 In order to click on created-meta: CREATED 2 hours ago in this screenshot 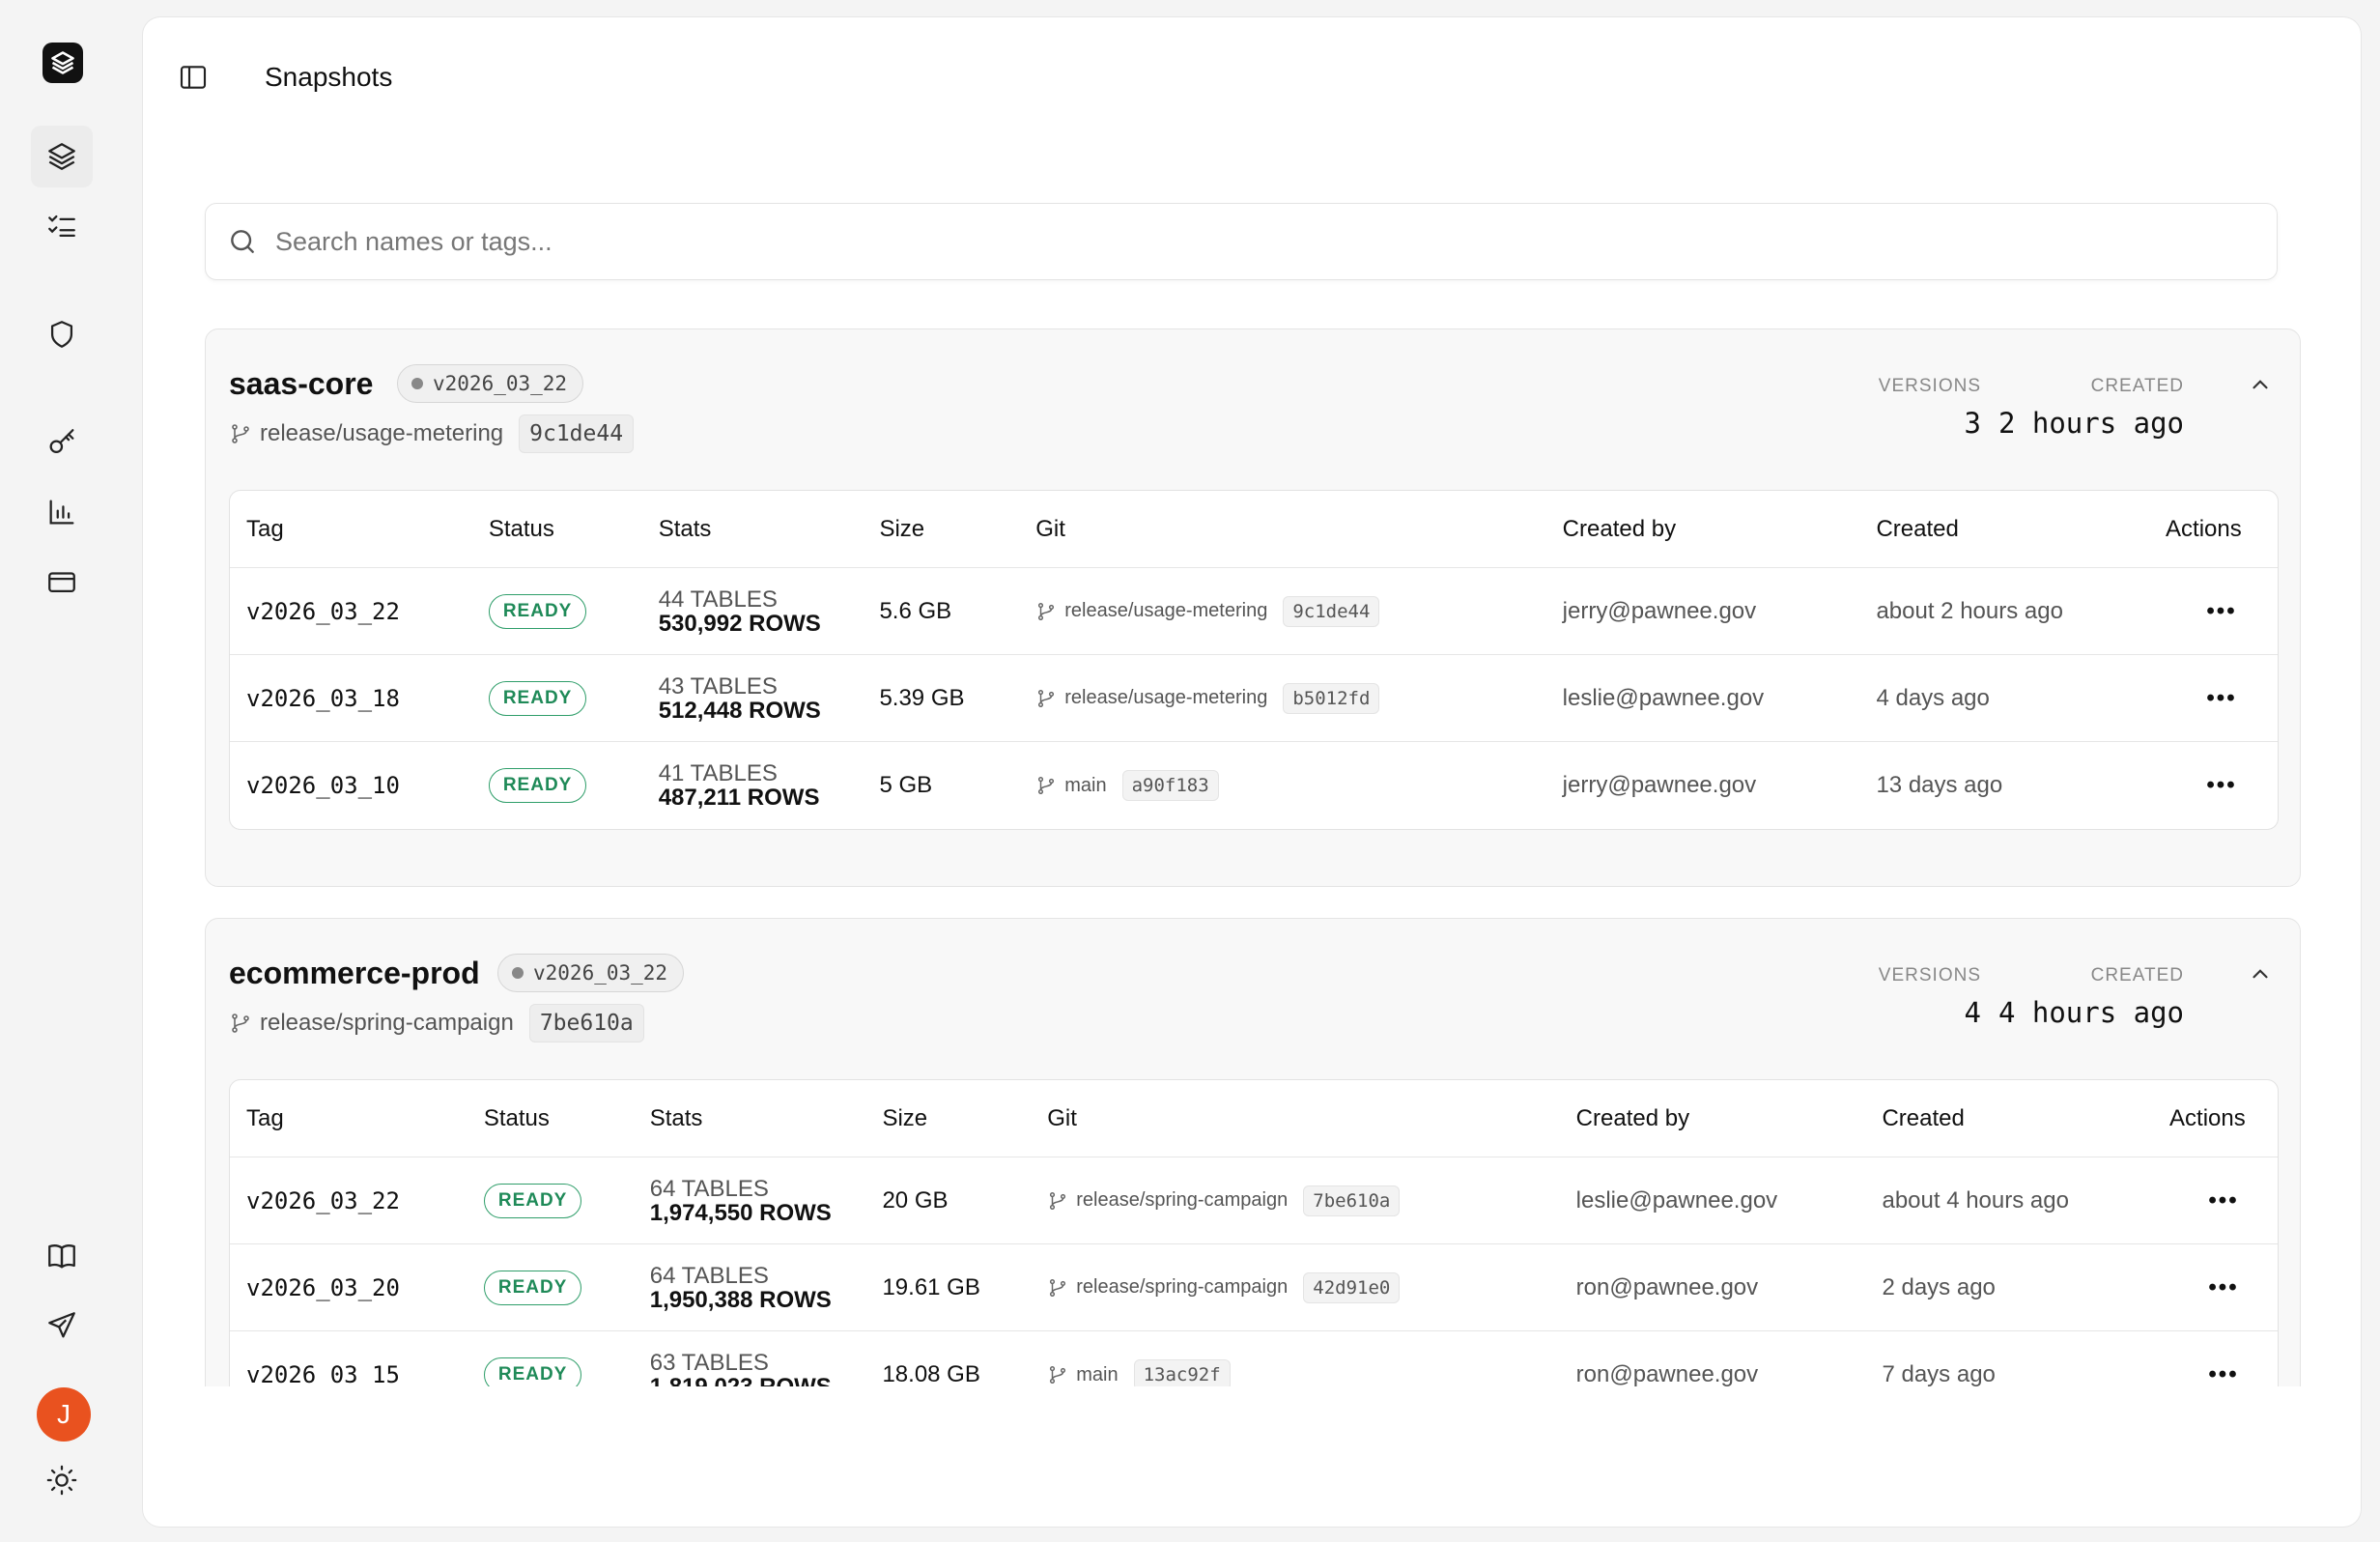, I will do `click(2091, 408)`.